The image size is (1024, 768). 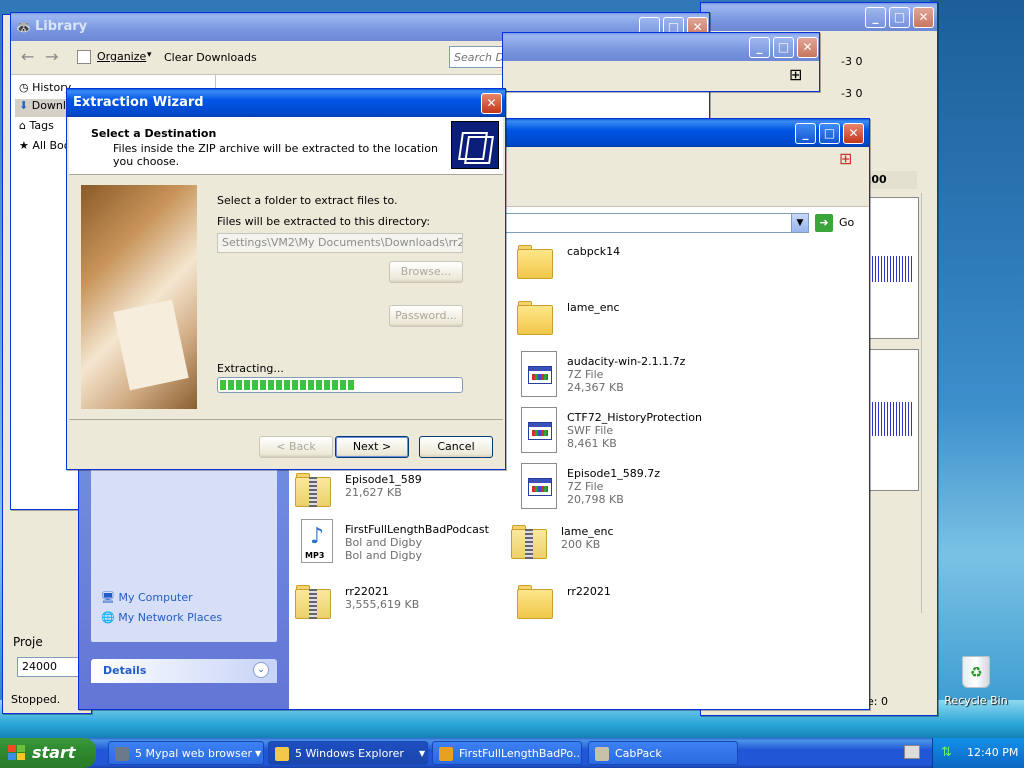 I want to click on mp3-file-icon: ♪ MP3, so click(x=317, y=541).